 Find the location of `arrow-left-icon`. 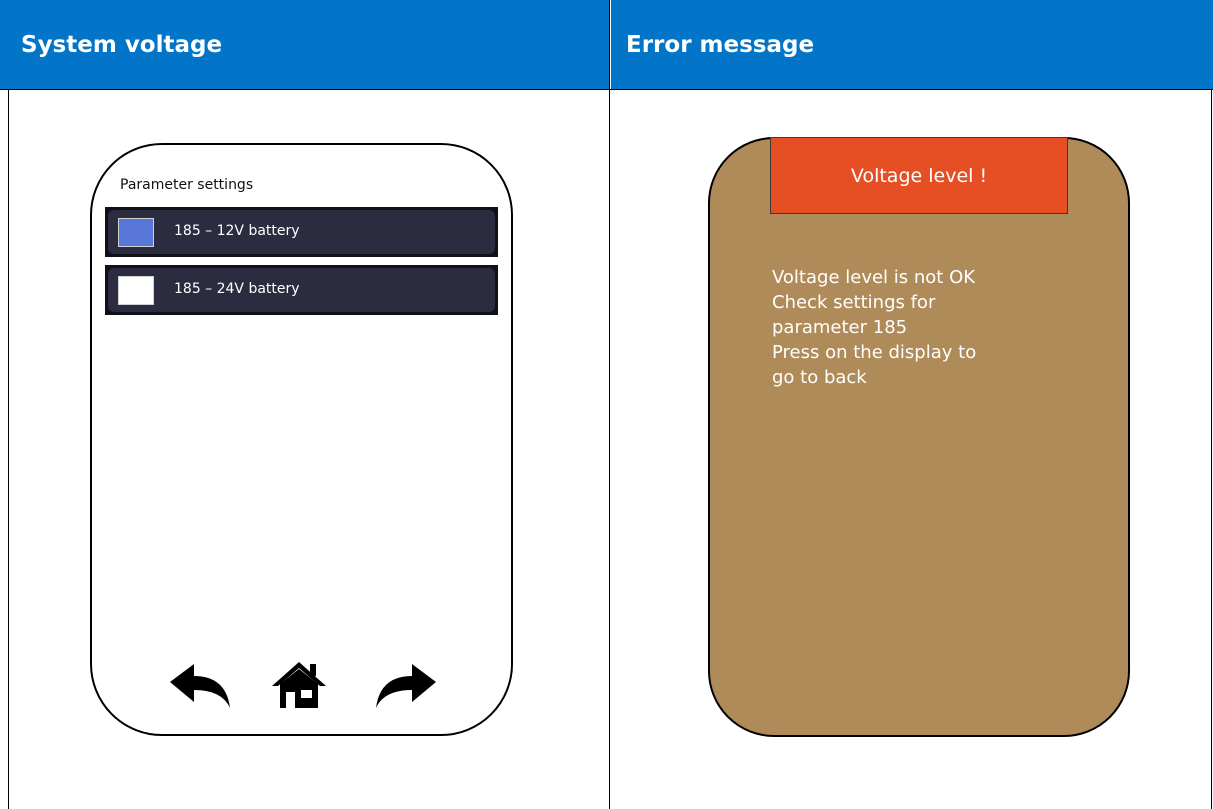

arrow-left-icon is located at coordinates (201, 687).